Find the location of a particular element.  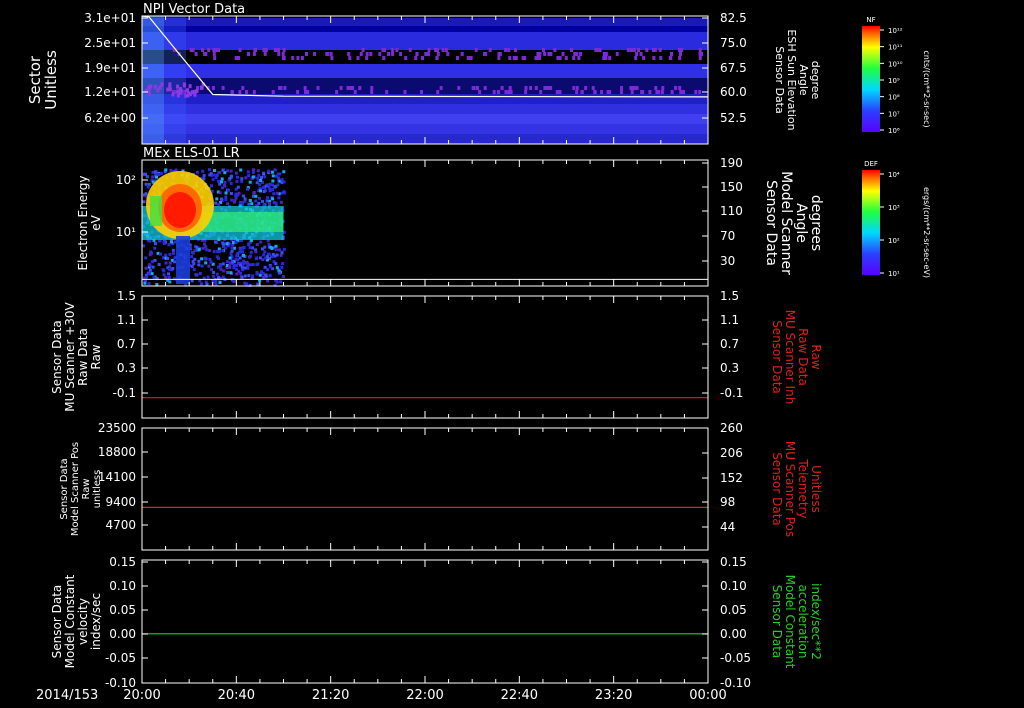

y-tick-label-left: 23500 is located at coordinates (117, 428).